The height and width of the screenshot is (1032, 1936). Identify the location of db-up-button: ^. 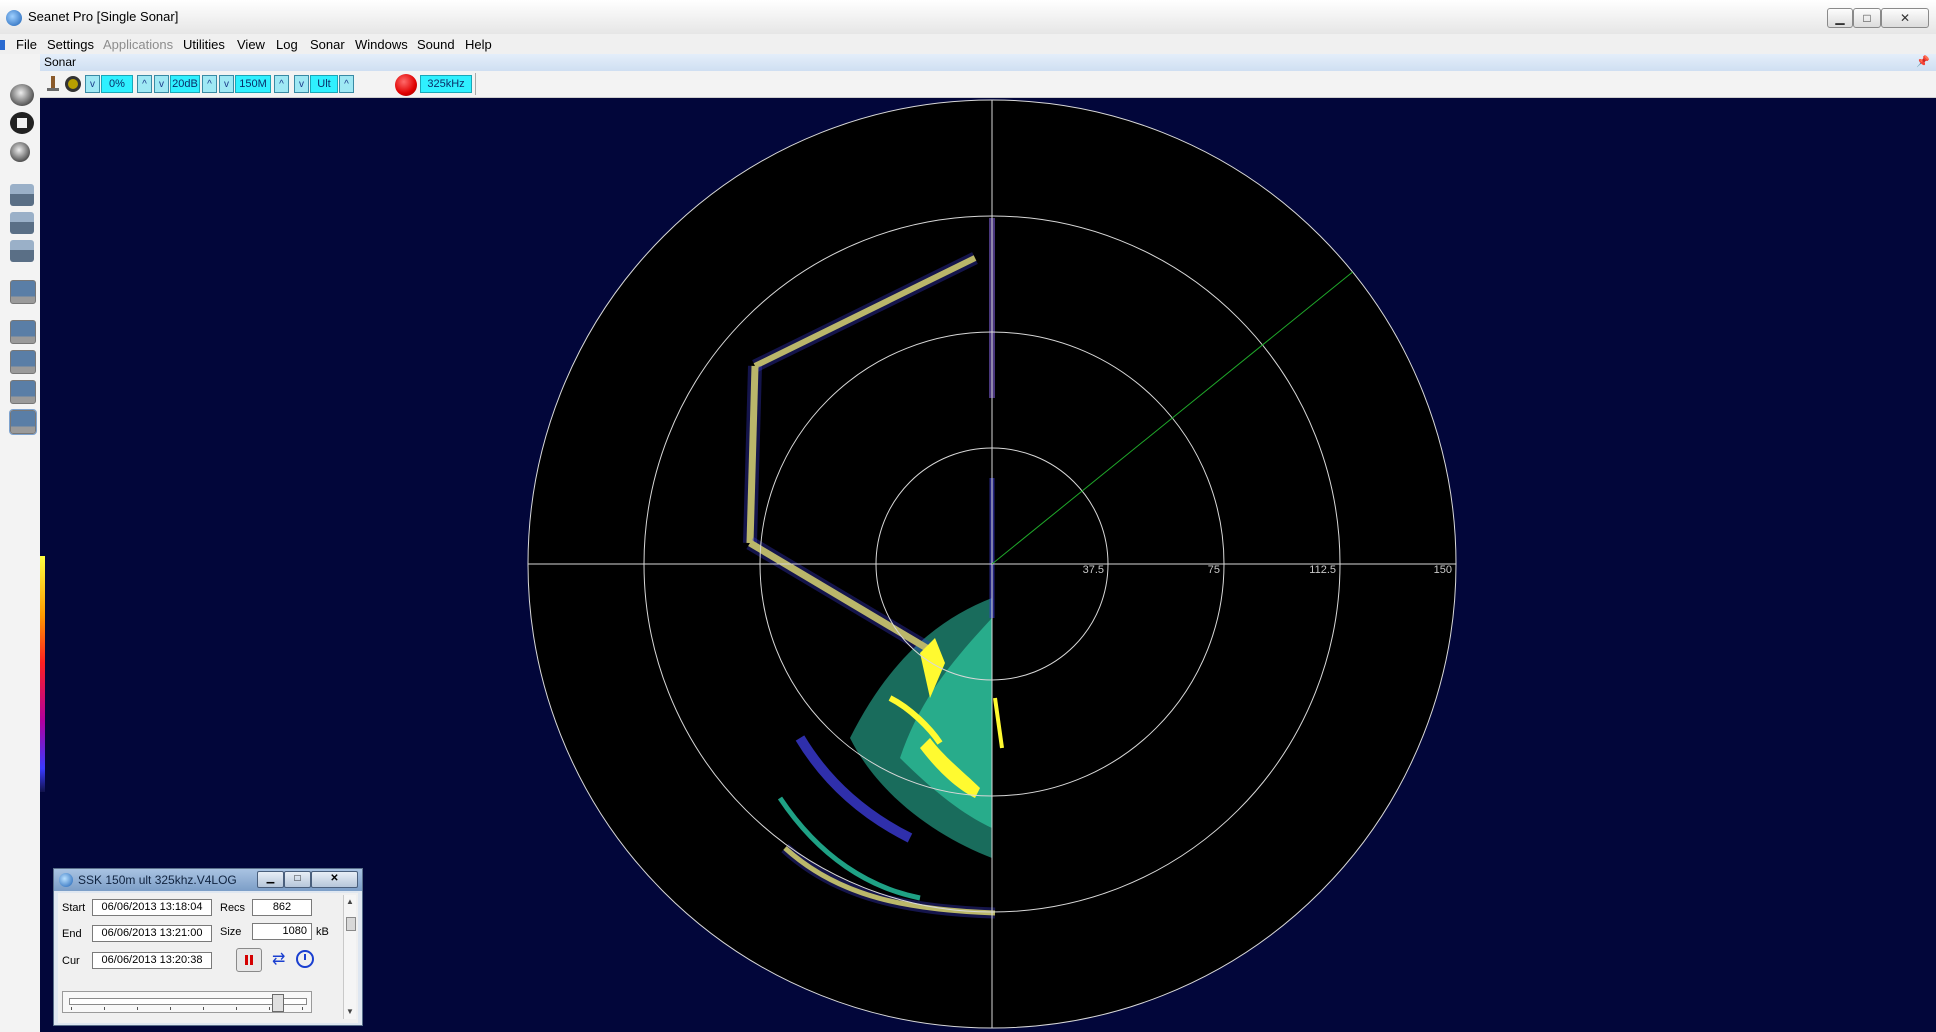
(209, 84).